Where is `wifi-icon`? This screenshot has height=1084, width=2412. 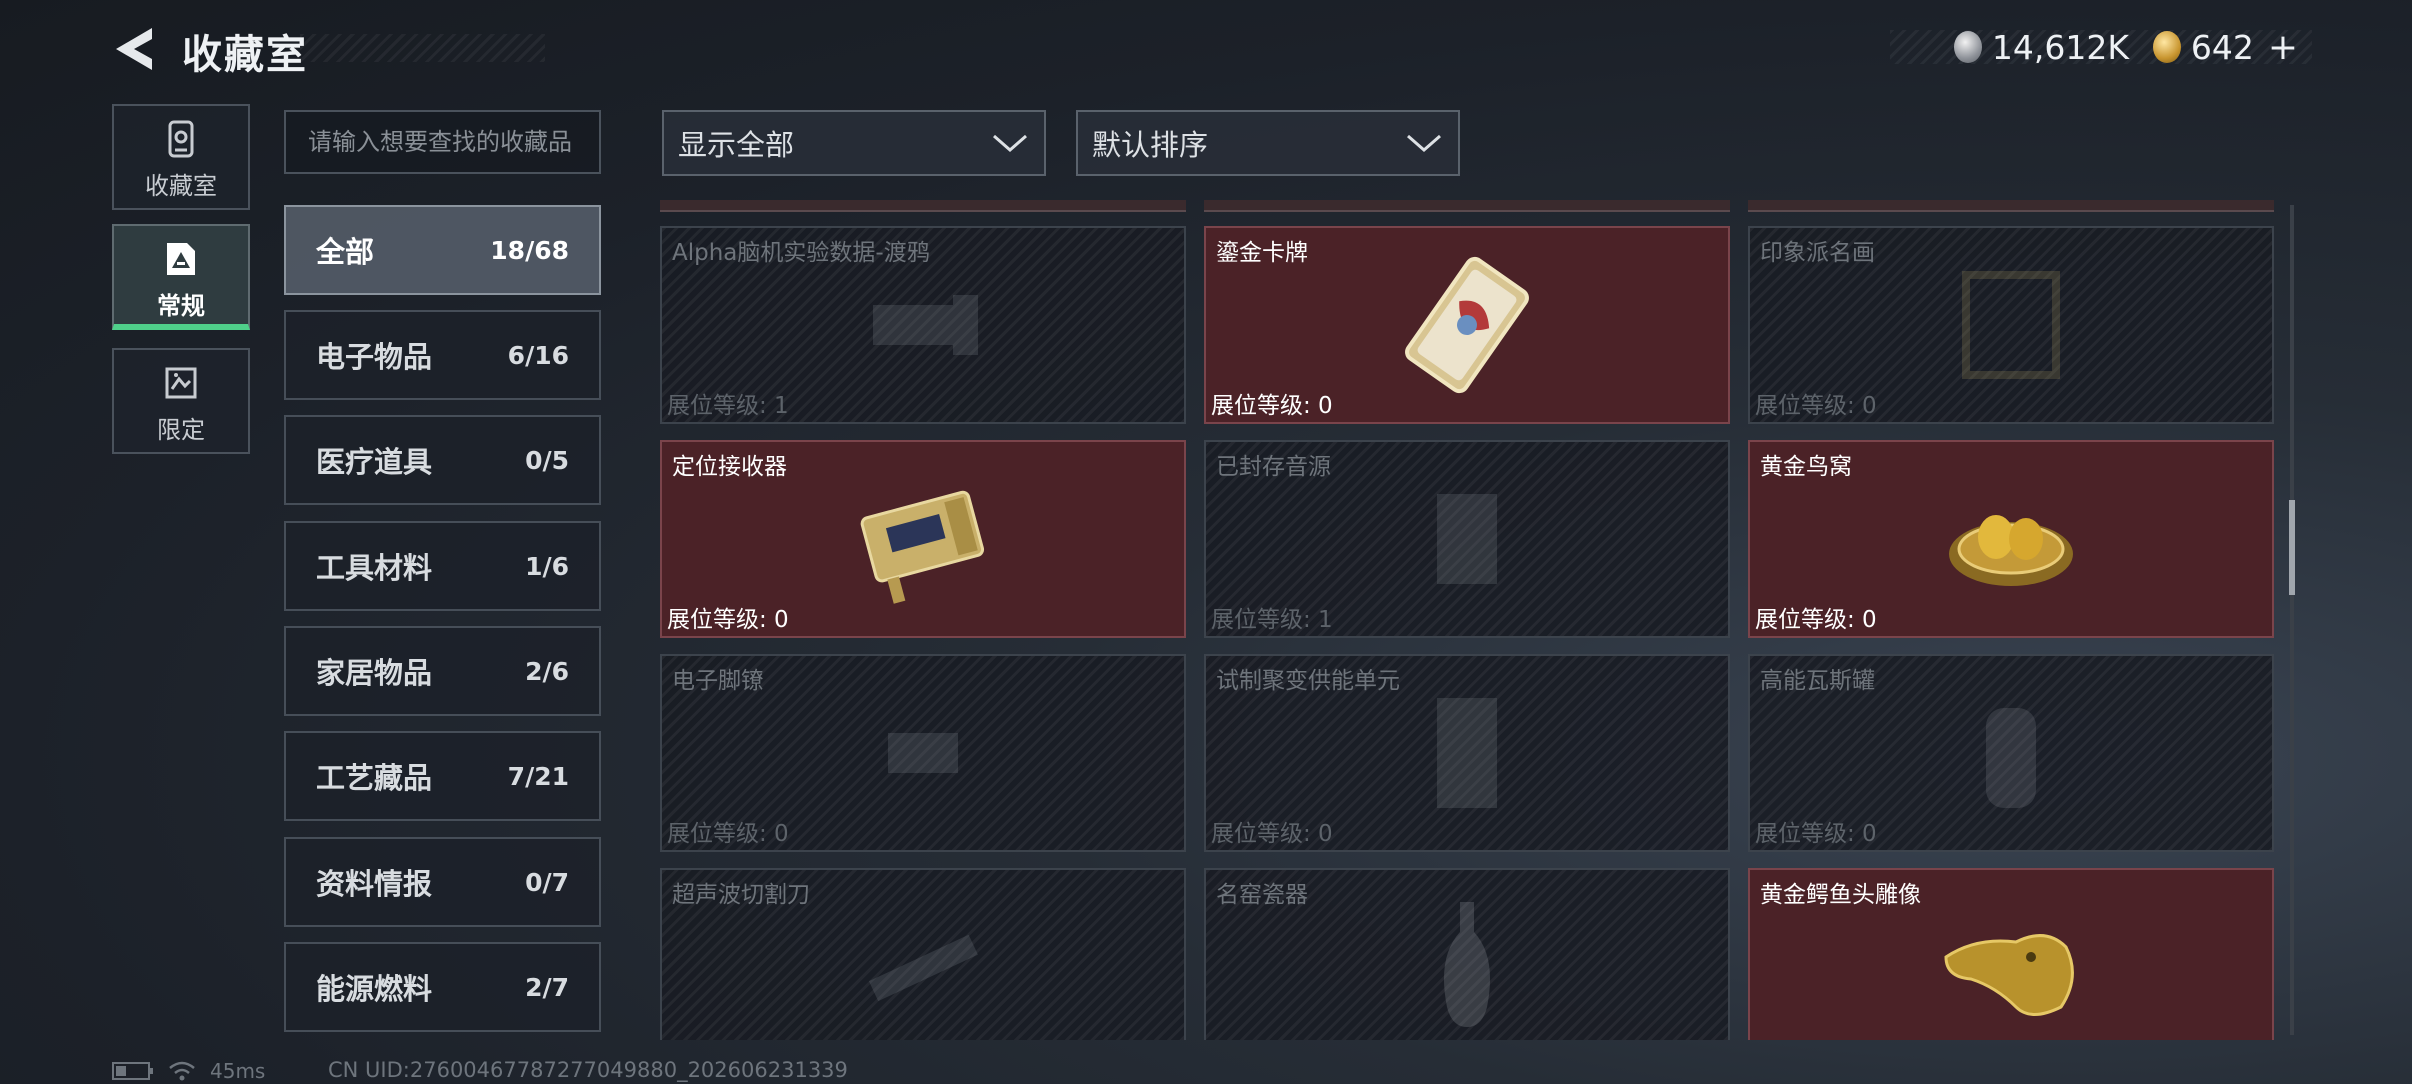
wifi-icon is located at coordinates (182, 1071).